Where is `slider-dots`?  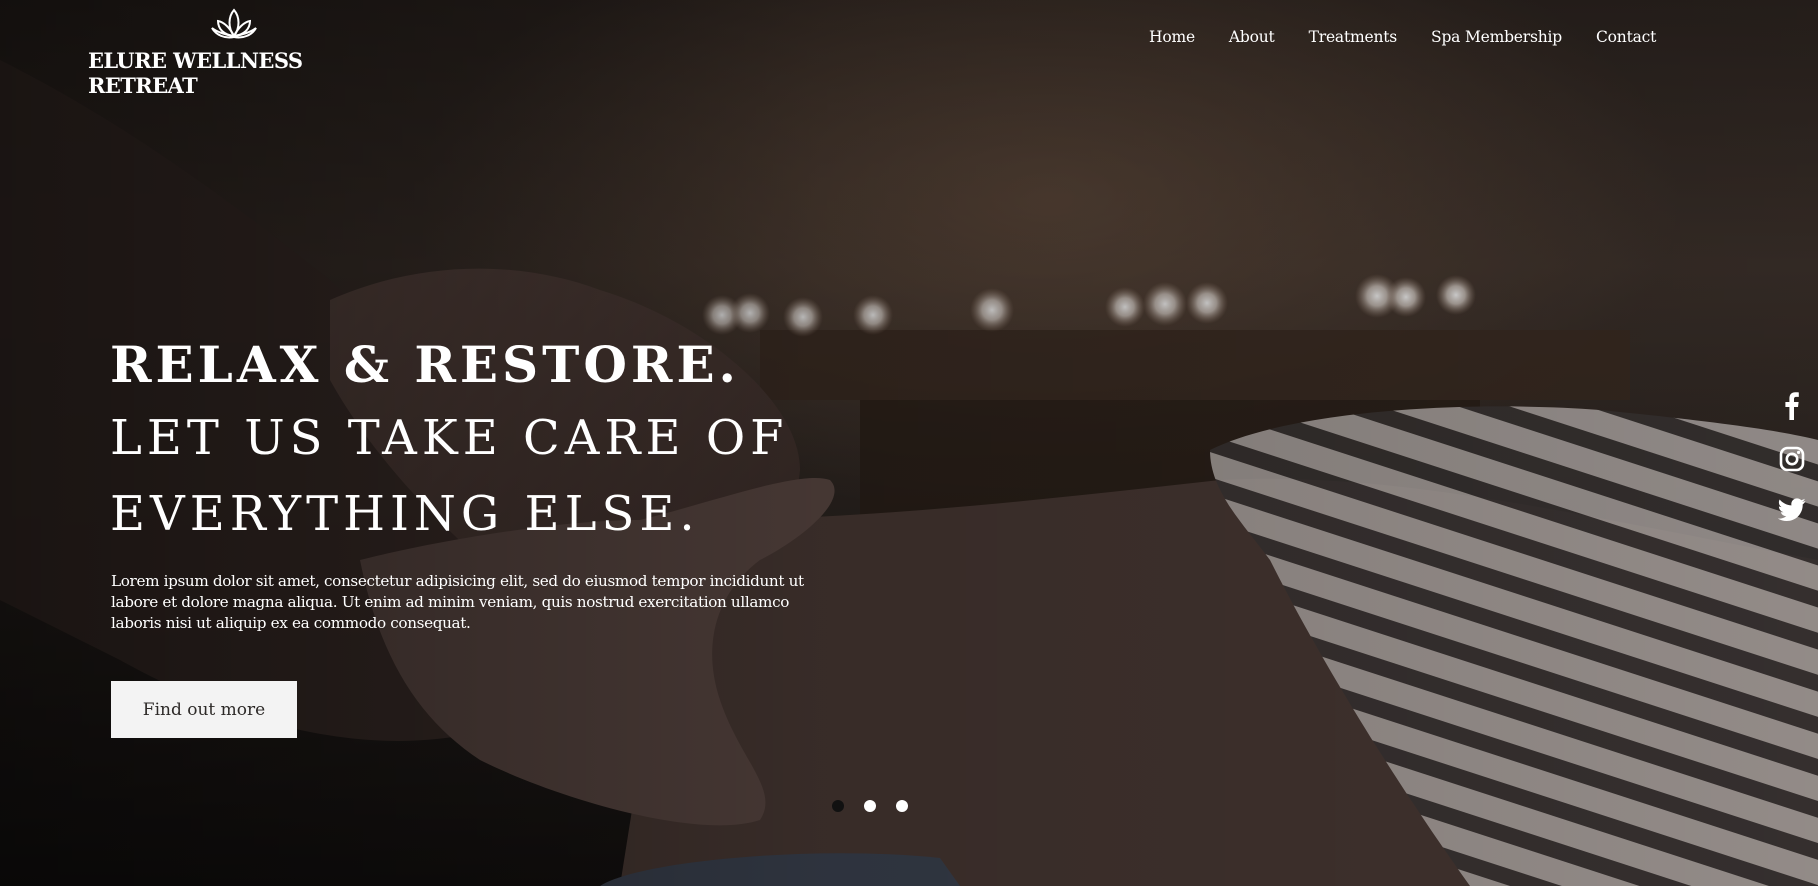
slider-dots is located at coordinates (870, 806).